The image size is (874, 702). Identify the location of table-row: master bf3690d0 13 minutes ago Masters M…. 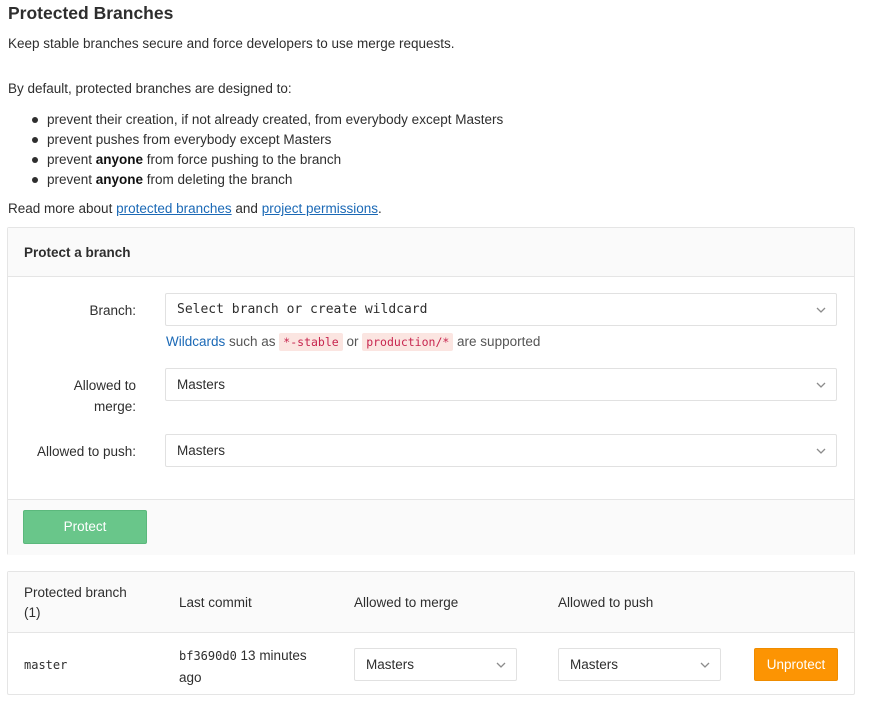
(431, 663).